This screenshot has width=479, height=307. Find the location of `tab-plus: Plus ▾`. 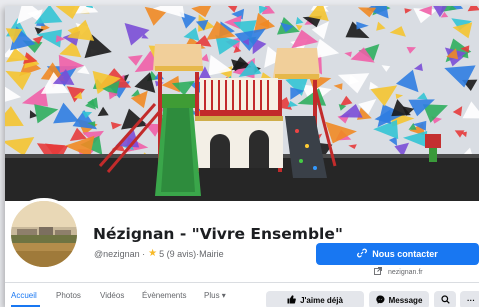

tab-plus: Plus ▾ is located at coordinates (219, 295).